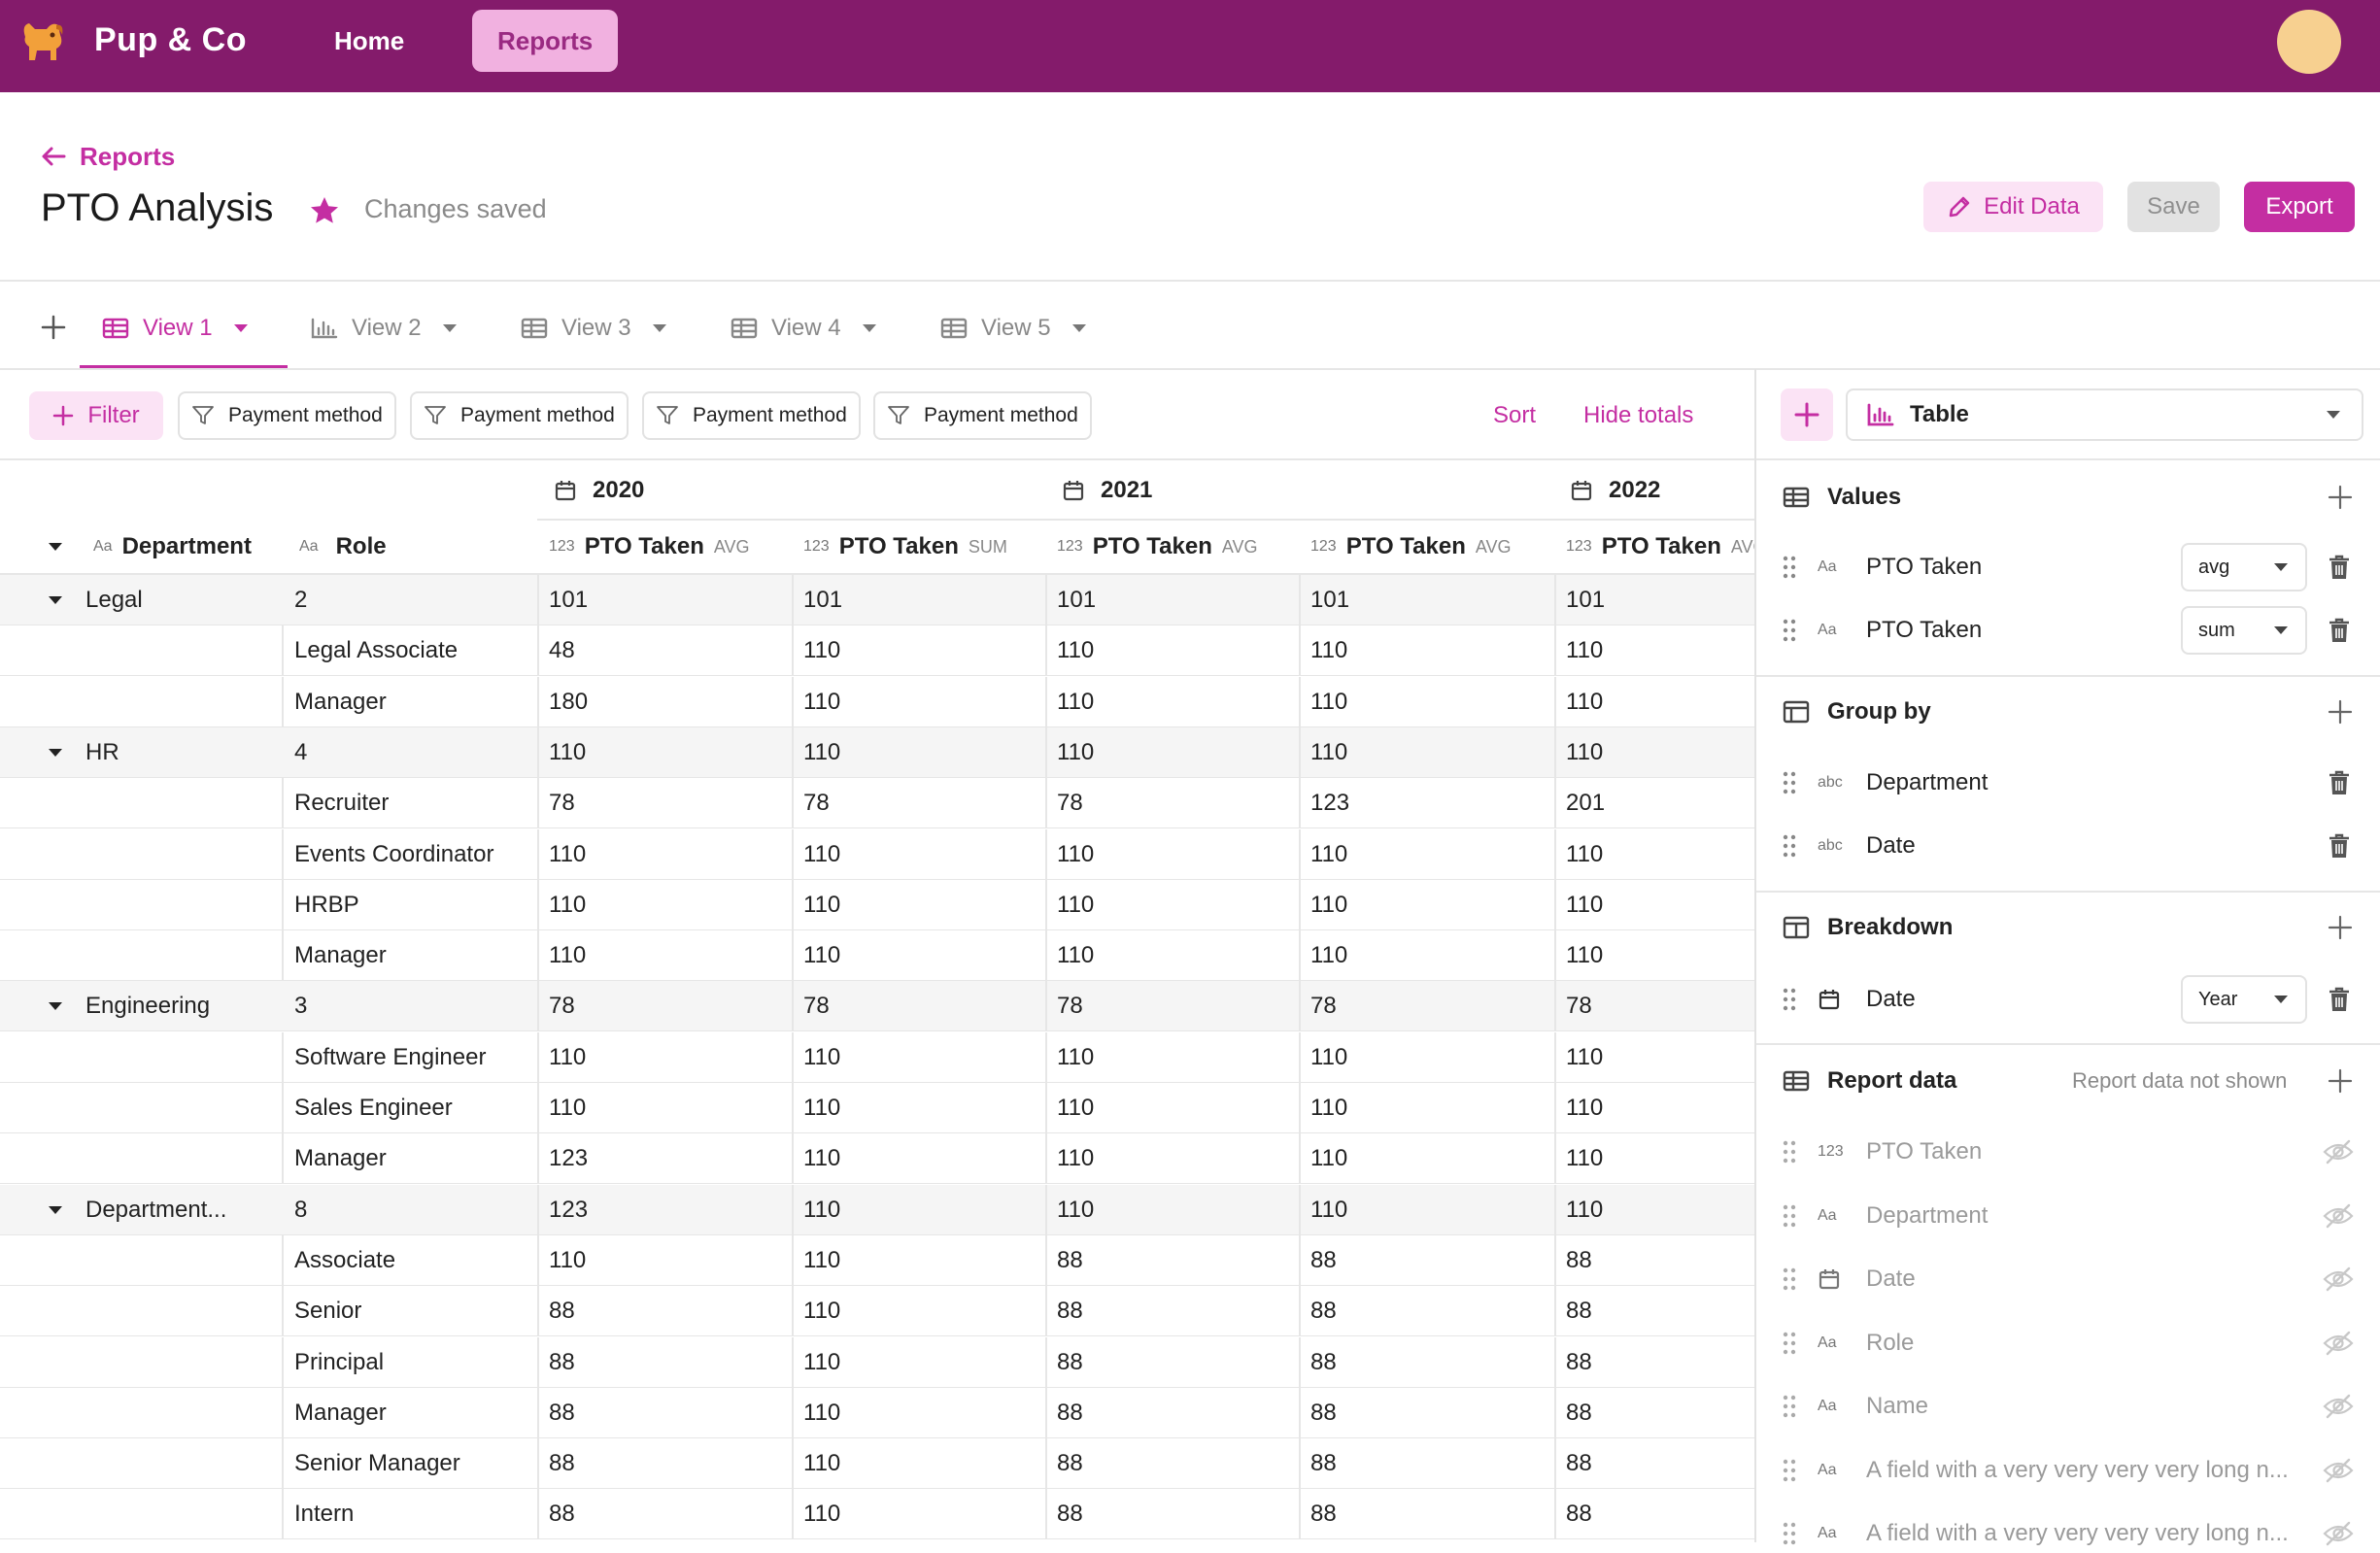  I want to click on table-row: Software Engineer 110 110 110 110 110, so click(877, 1058).